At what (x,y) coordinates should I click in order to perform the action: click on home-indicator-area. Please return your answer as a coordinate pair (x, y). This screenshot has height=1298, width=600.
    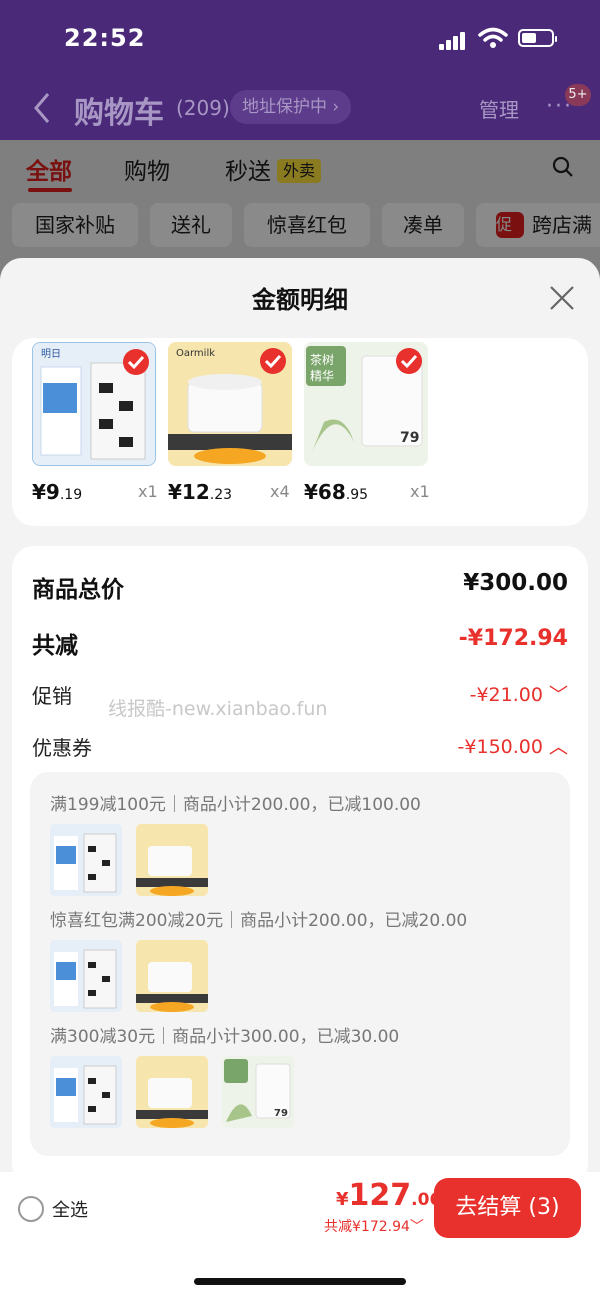
    Looking at the image, I should click on (300, 1271).